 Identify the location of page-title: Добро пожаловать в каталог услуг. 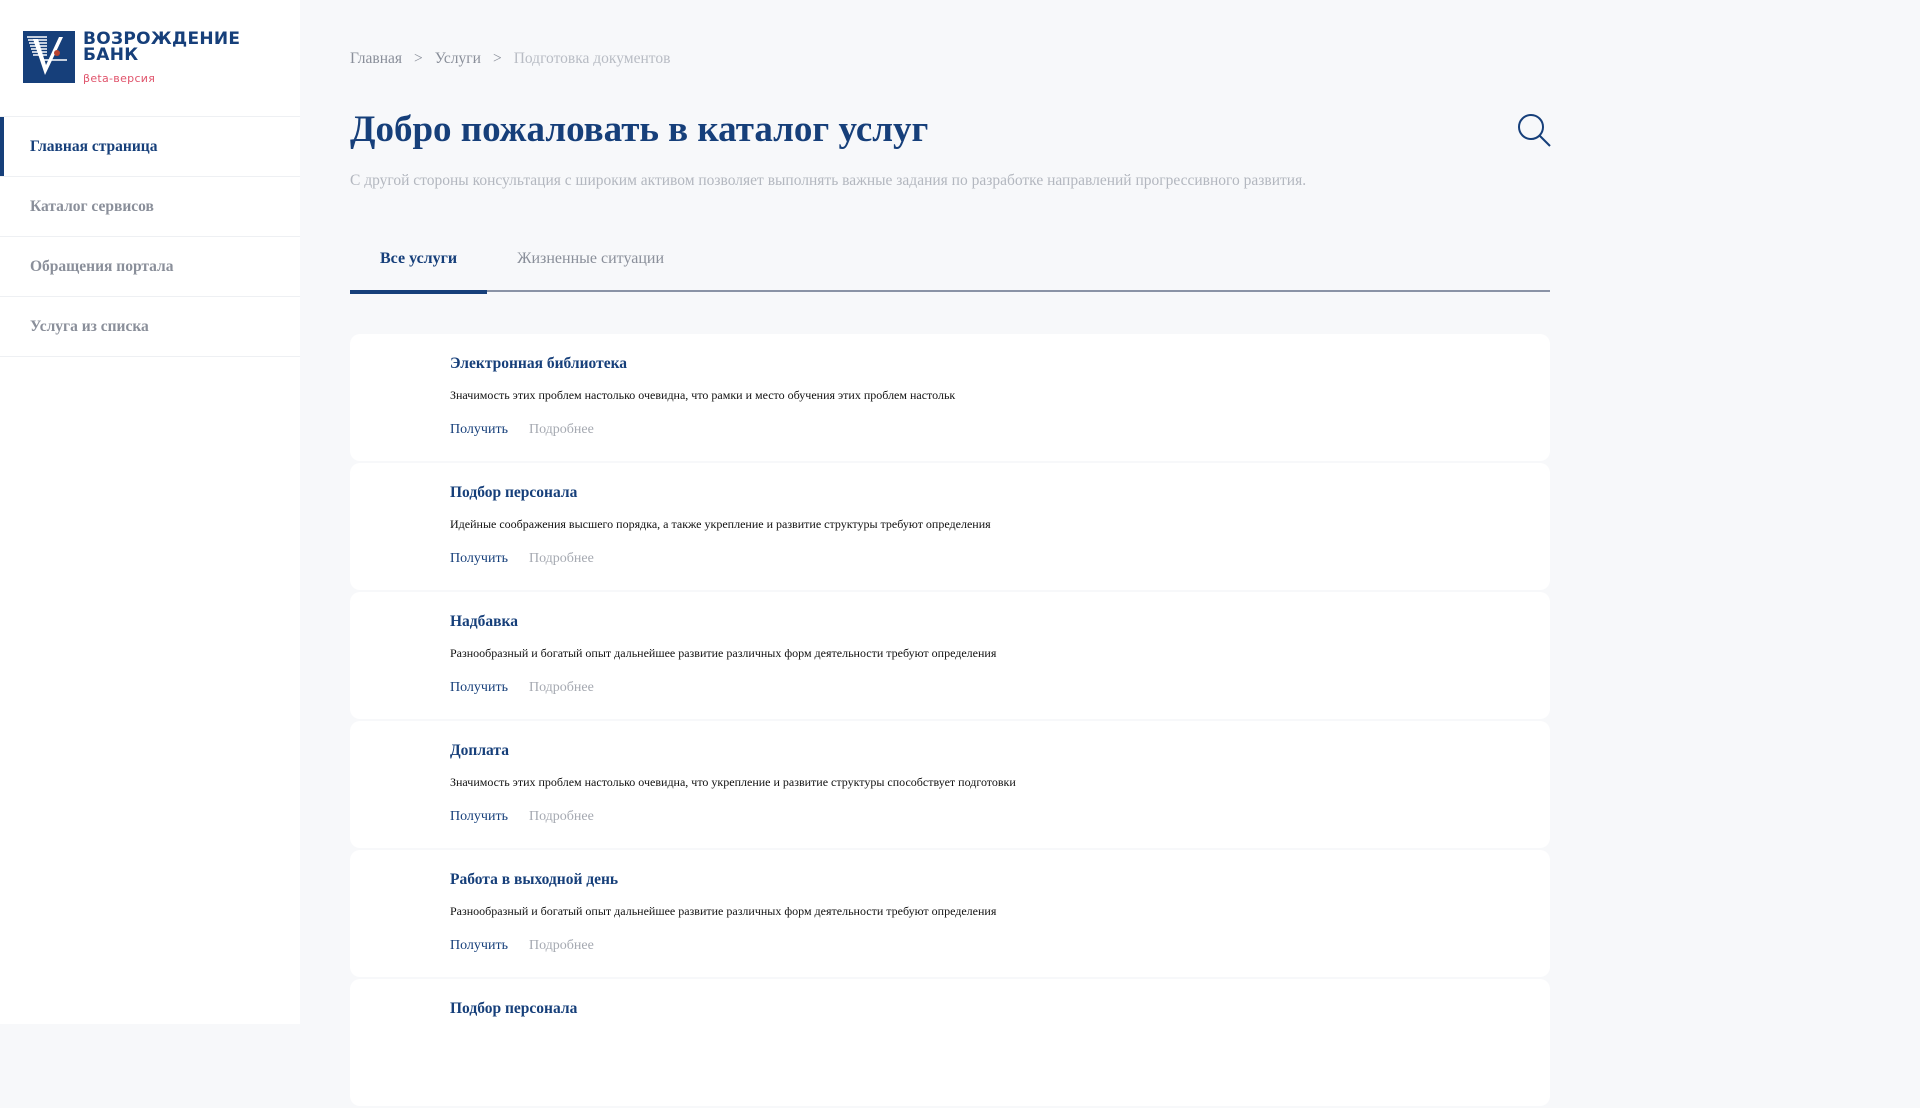
(639, 129).